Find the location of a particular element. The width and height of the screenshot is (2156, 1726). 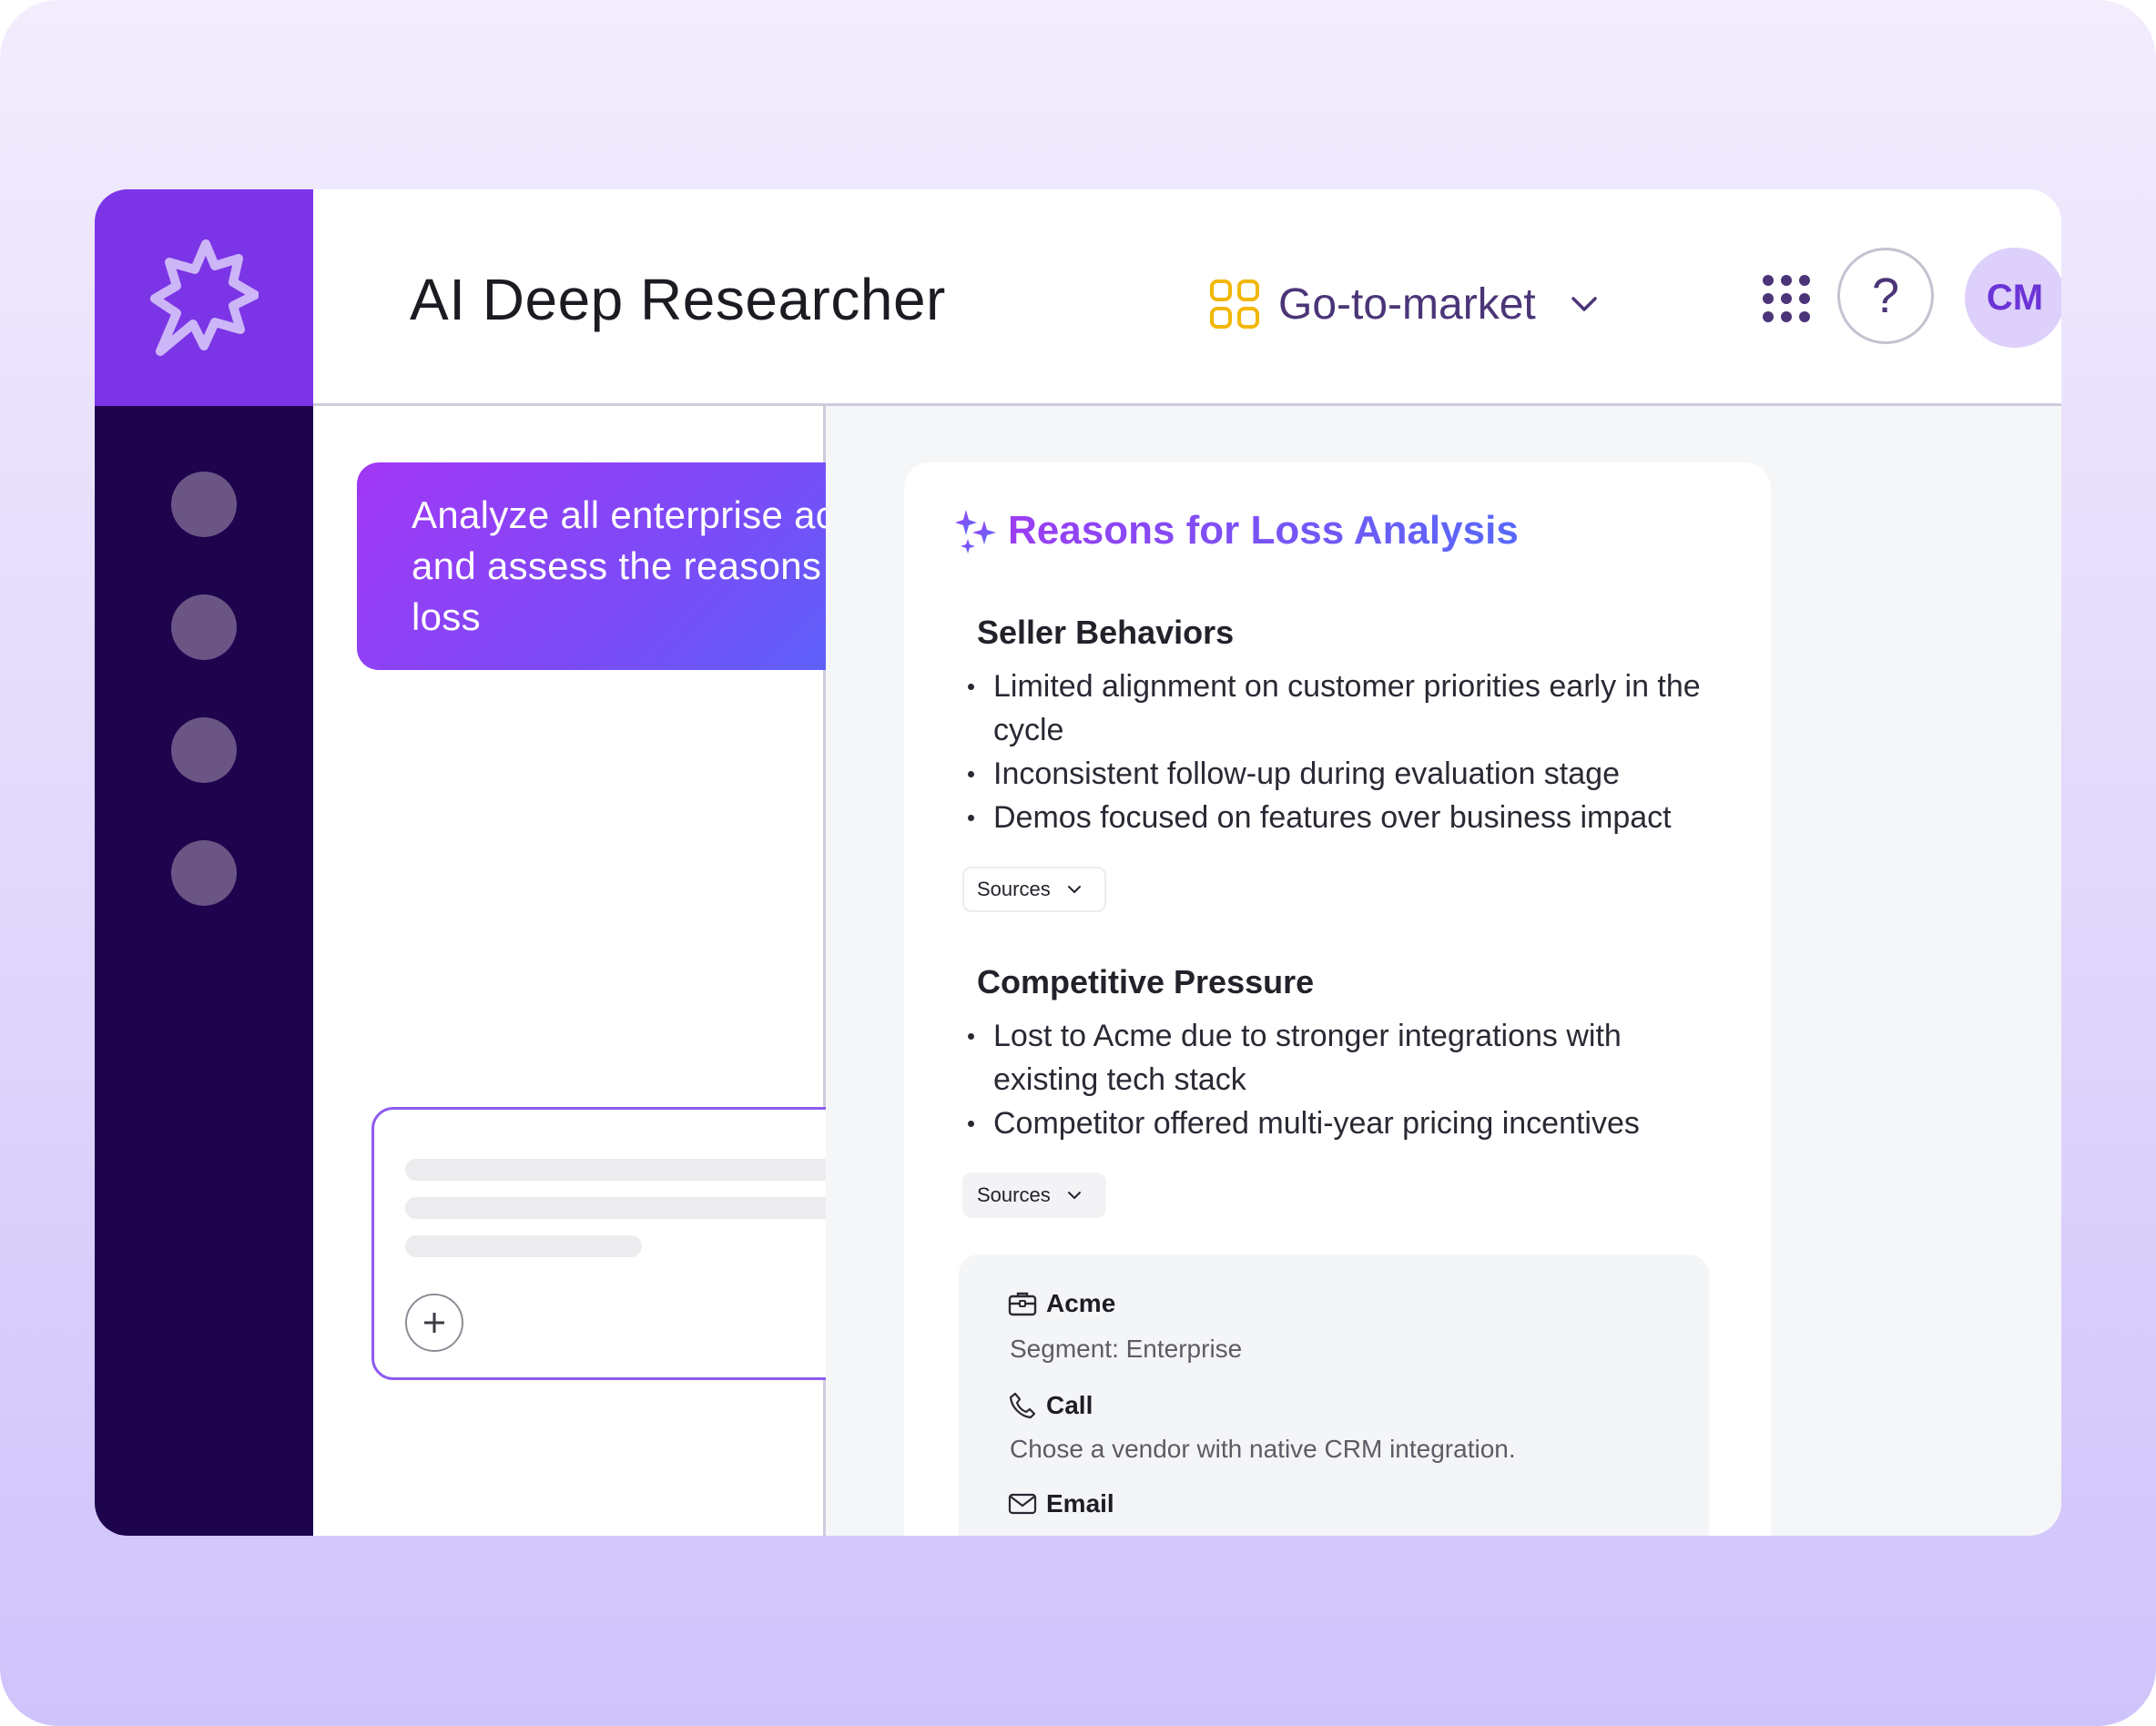

add-attachment-button is located at coordinates (434, 1323).